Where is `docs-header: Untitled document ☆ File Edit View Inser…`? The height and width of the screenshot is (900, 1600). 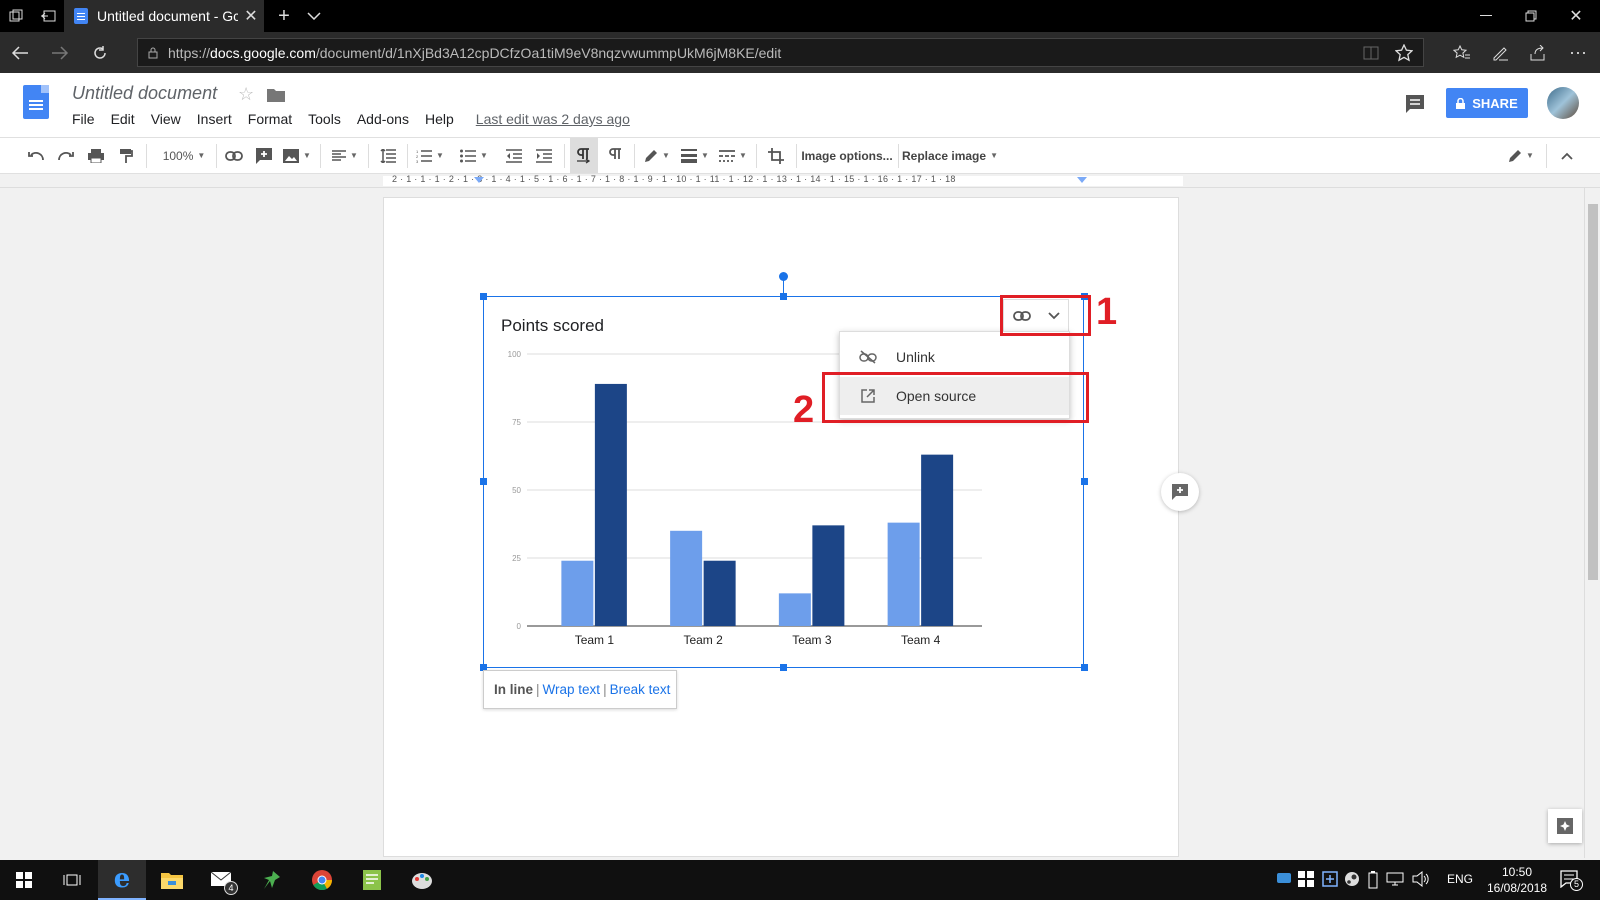
docs-header: Untitled document ☆ File Edit View Inser… is located at coordinates (800, 105).